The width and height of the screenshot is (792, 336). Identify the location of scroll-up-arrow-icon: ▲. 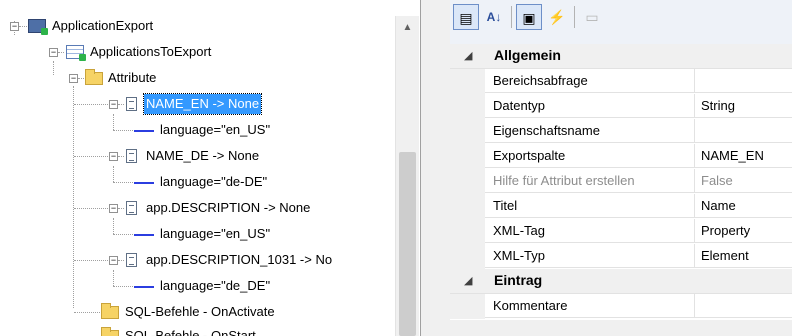
(407, 27).